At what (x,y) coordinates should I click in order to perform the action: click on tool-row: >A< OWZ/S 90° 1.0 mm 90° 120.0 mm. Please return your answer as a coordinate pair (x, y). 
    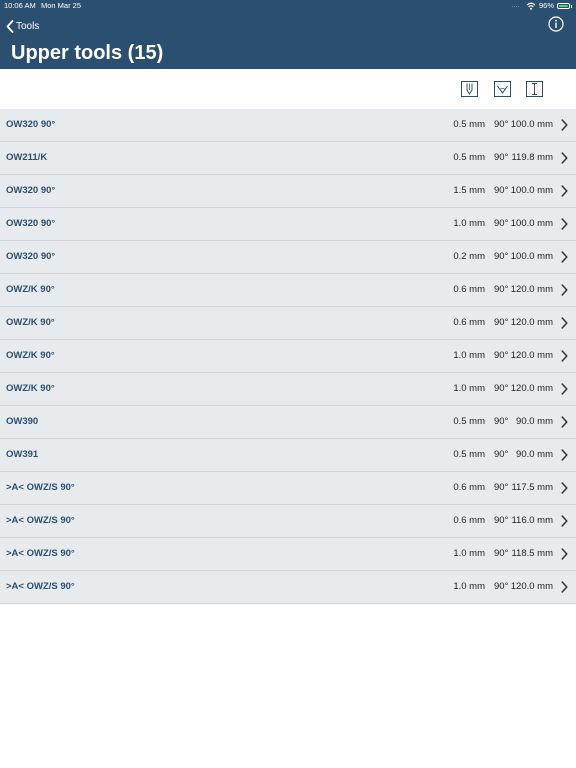
    Looking at the image, I should click on (288, 587).